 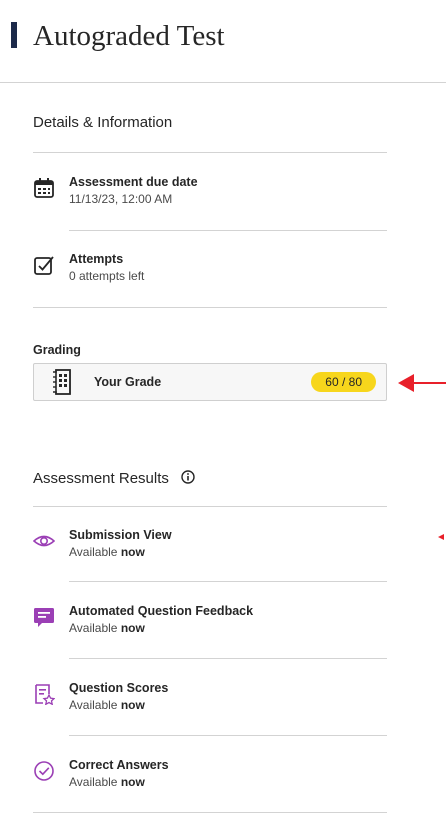 What do you see at coordinates (44, 265) in the screenshot?
I see `checkbox-icon` at bounding box center [44, 265].